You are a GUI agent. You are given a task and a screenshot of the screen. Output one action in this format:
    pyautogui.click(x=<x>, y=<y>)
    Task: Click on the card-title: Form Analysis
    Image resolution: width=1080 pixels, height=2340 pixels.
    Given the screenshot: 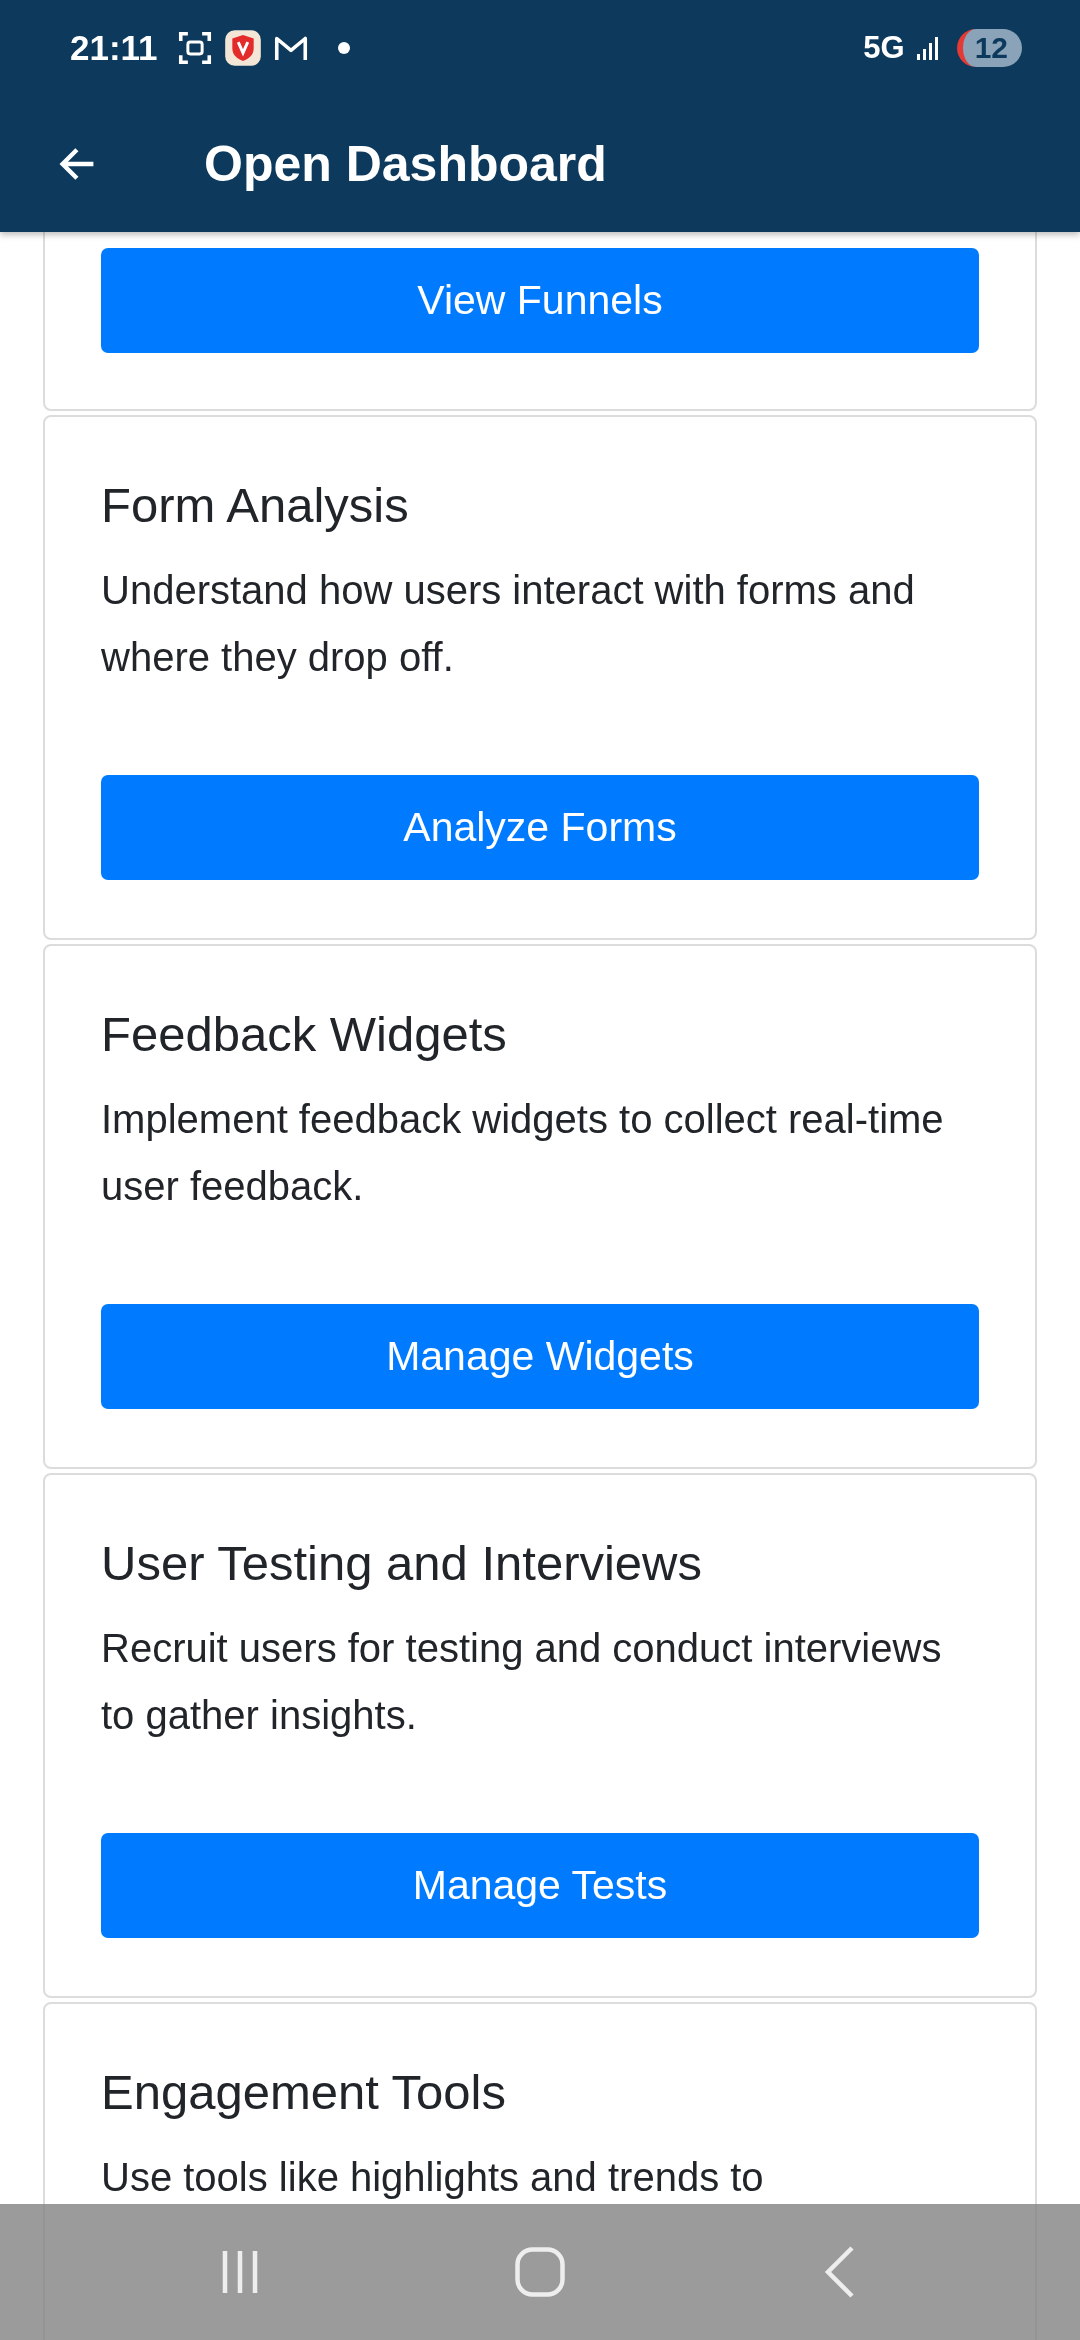 What is the action you would take?
    pyautogui.click(x=255, y=505)
    